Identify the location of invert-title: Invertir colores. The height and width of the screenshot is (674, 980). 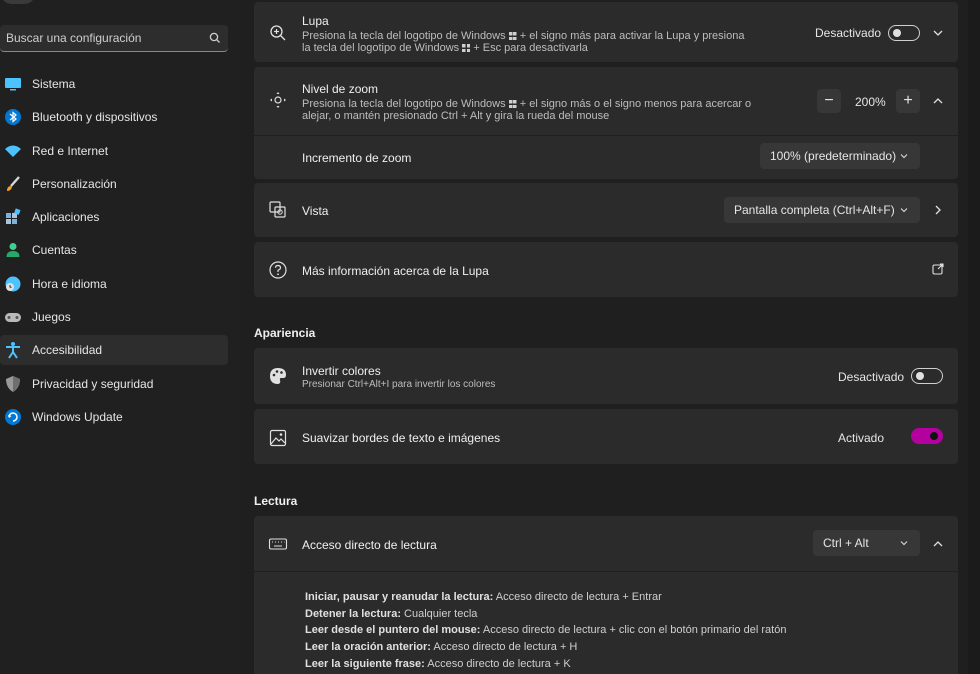
(341, 371).